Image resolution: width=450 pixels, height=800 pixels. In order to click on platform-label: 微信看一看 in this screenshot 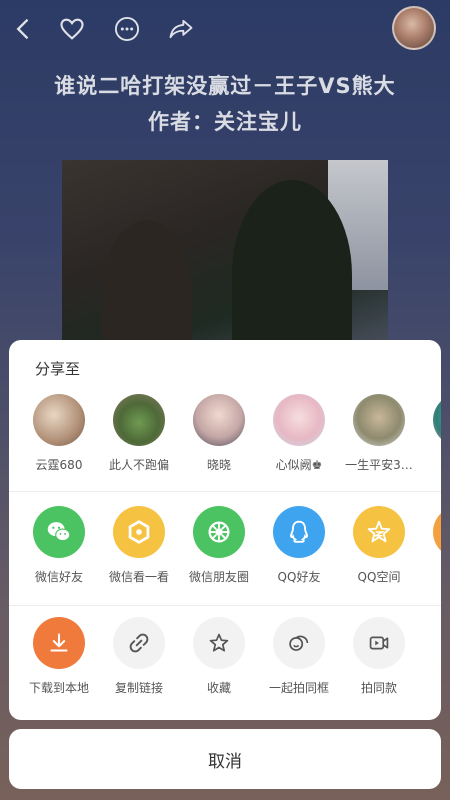, I will do `click(138, 577)`.